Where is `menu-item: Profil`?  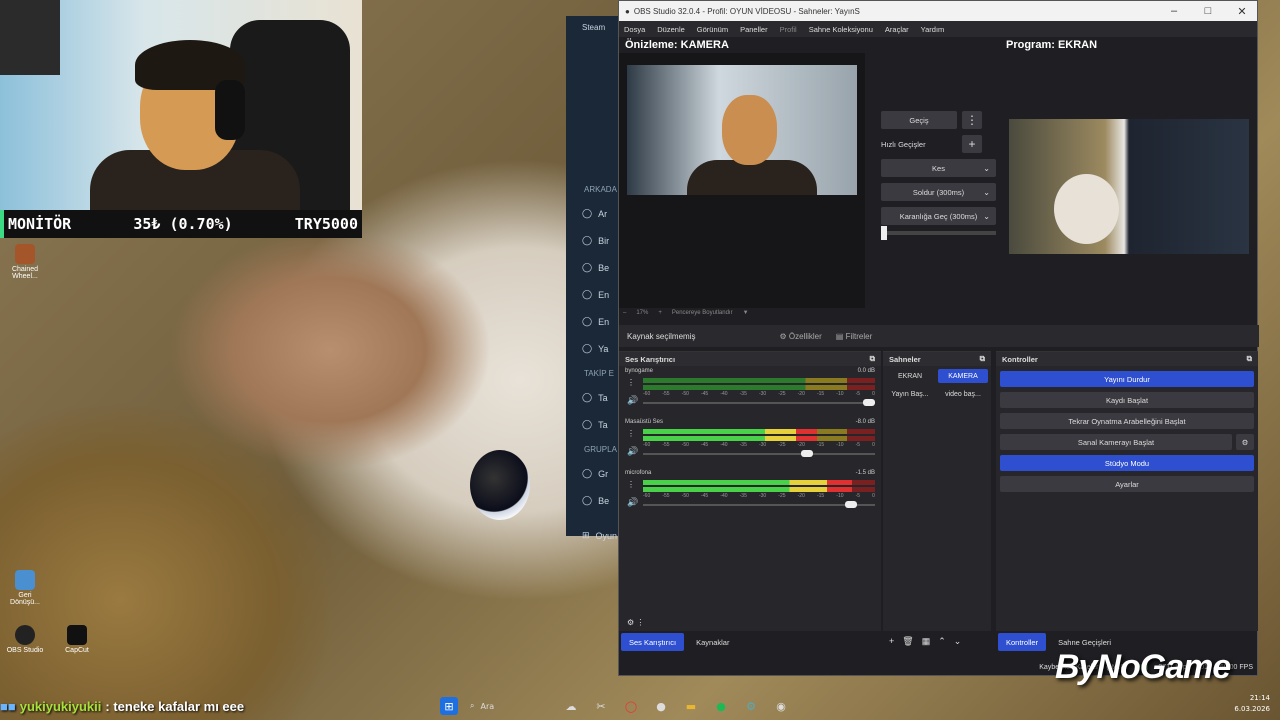
menu-item: Profil is located at coordinates (788, 29).